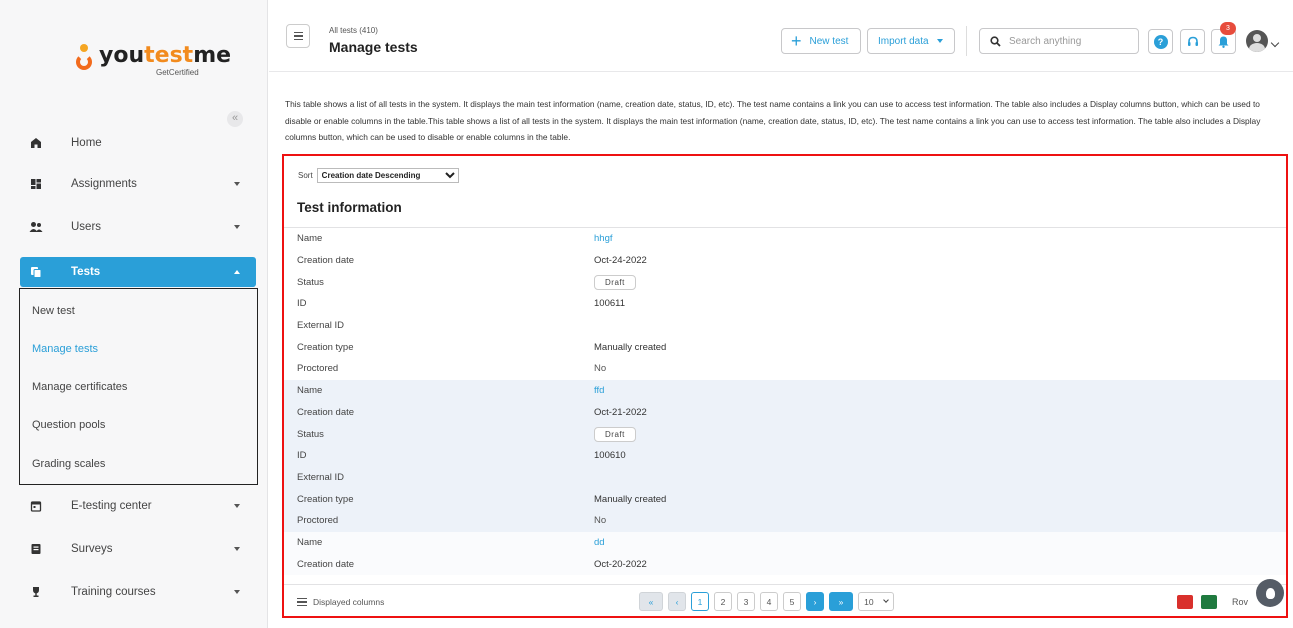 The image size is (1293, 628). What do you see at coordinates (651, 601) in the screenshot?
I see `first-page-button: «` at bounding box center [651, 601].